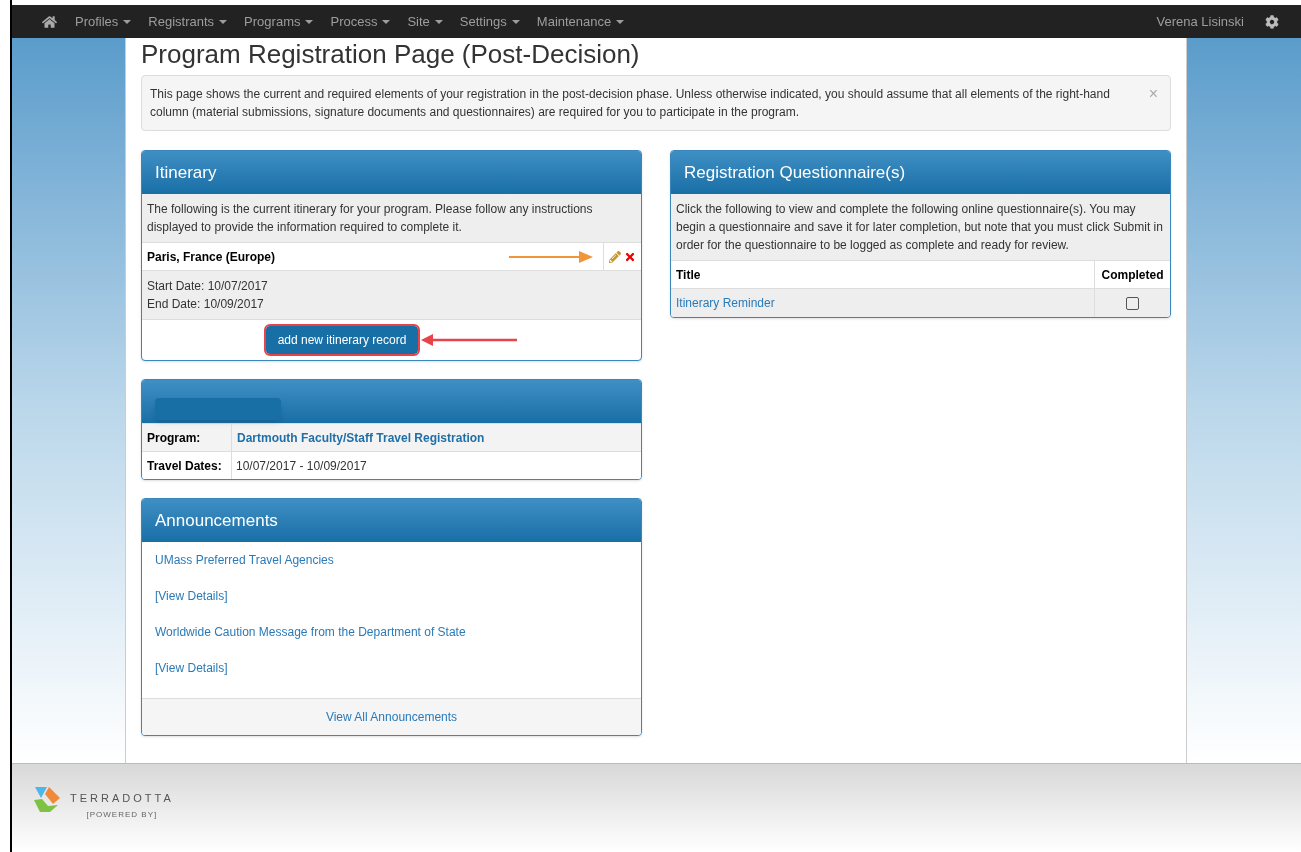  What do you see at coordinates (630, 256) in the screenshot?
I see `delete-icon` at bounding box center [630, 256].